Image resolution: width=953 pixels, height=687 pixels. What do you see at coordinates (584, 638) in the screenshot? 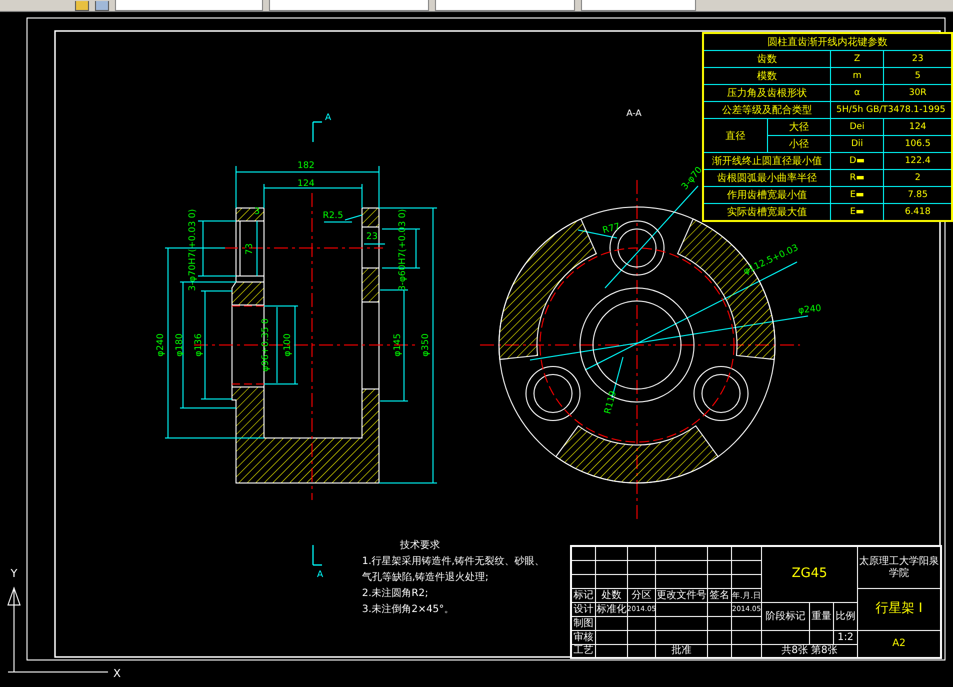
I see `title-block-cell: 审核` at bounding box center [584, 638].